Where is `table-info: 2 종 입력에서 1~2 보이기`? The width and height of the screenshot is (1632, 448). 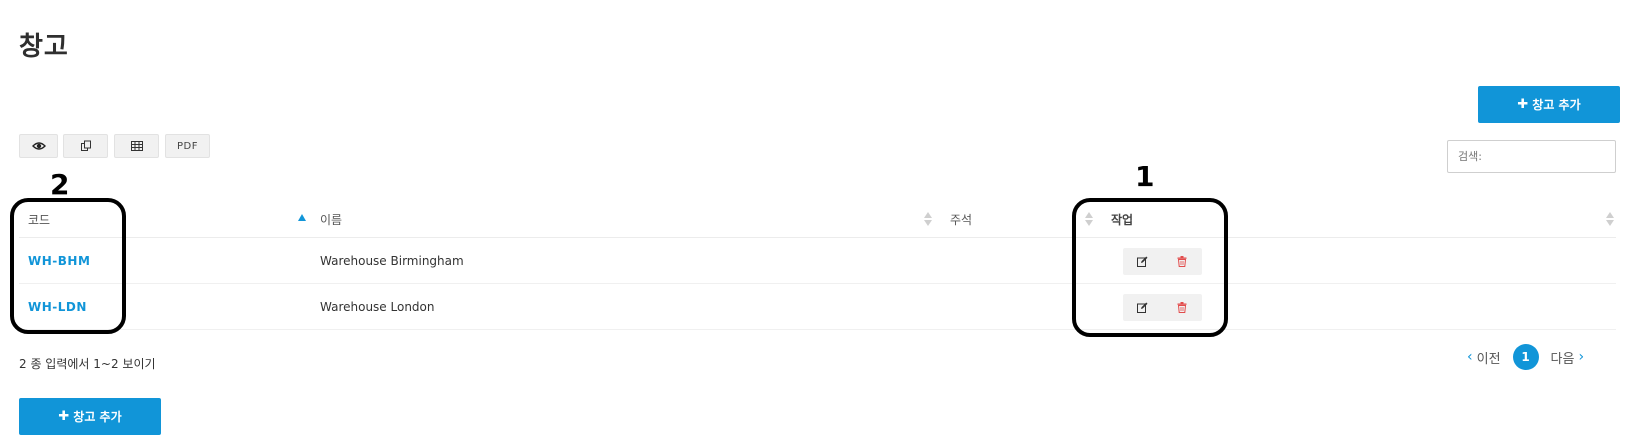
table-info: 2 종 입력에서 1~2 보이기 is located at coordinates (87, 364).